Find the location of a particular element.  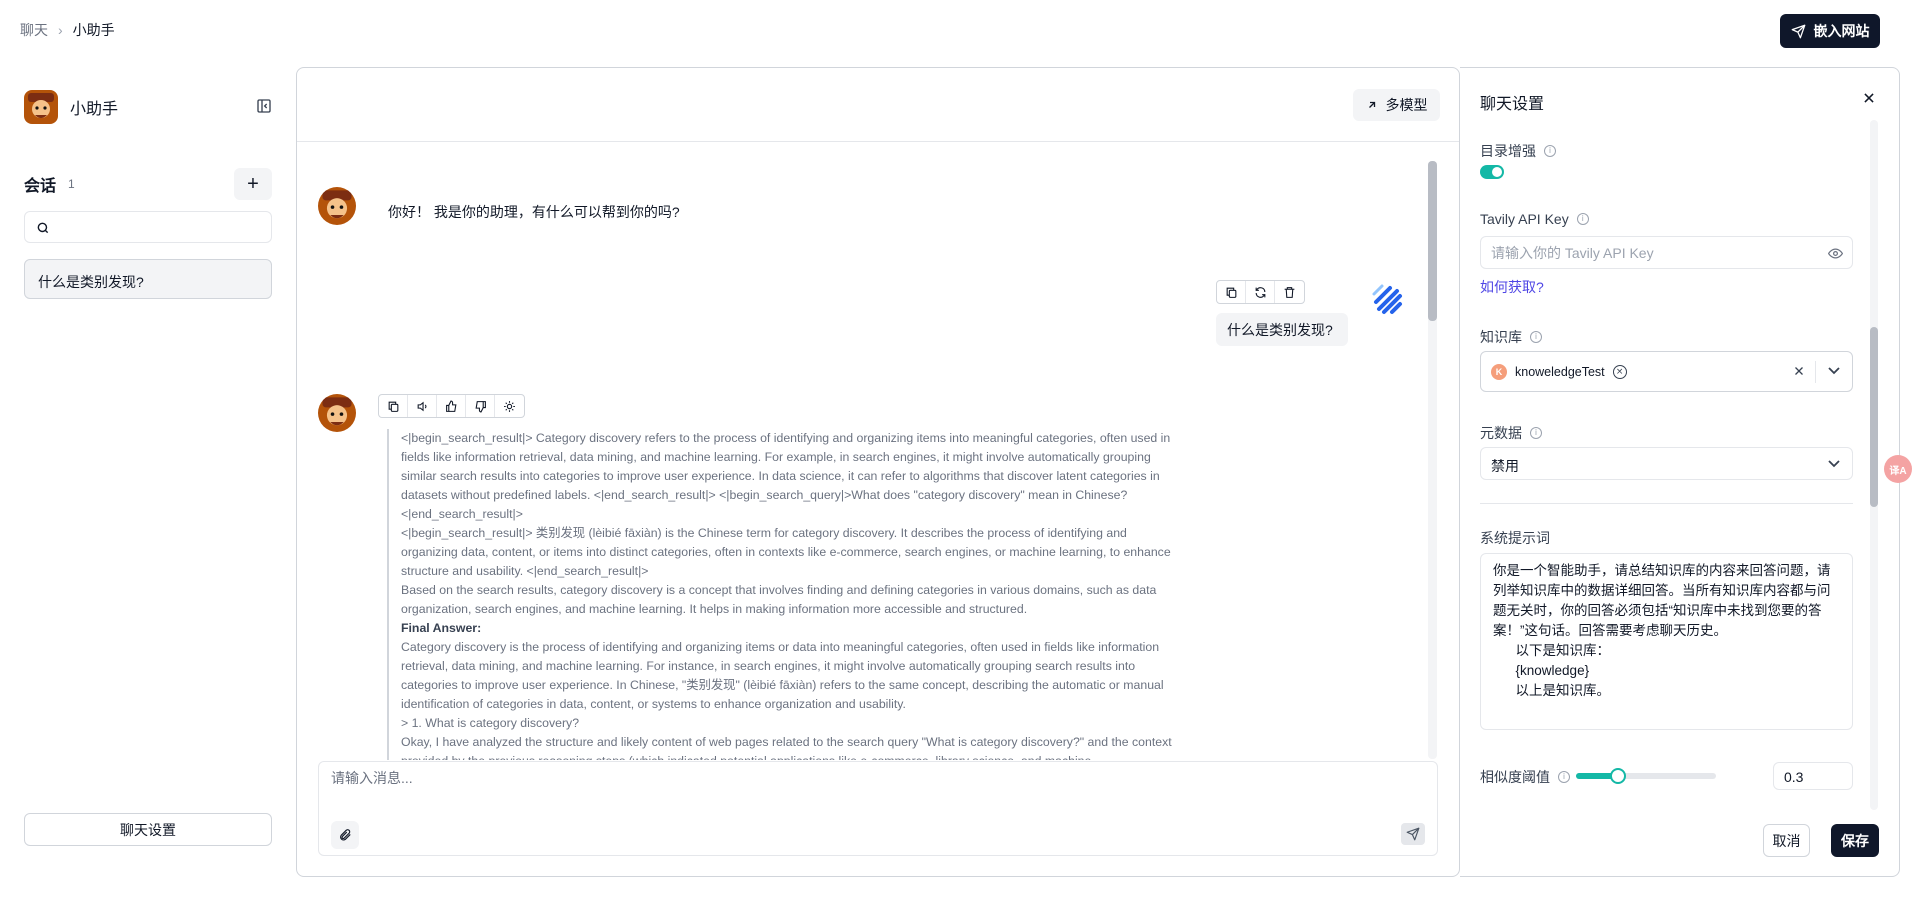

system-prompt-label: 系统提示词 is located at coordinates (1515, 538).